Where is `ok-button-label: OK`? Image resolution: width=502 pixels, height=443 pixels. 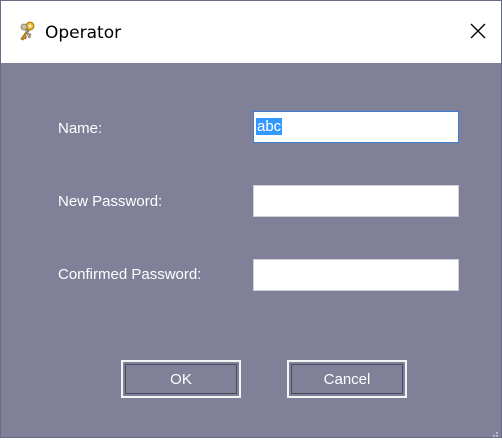
ok-button-label: OK is located at coordinates (181, 379).